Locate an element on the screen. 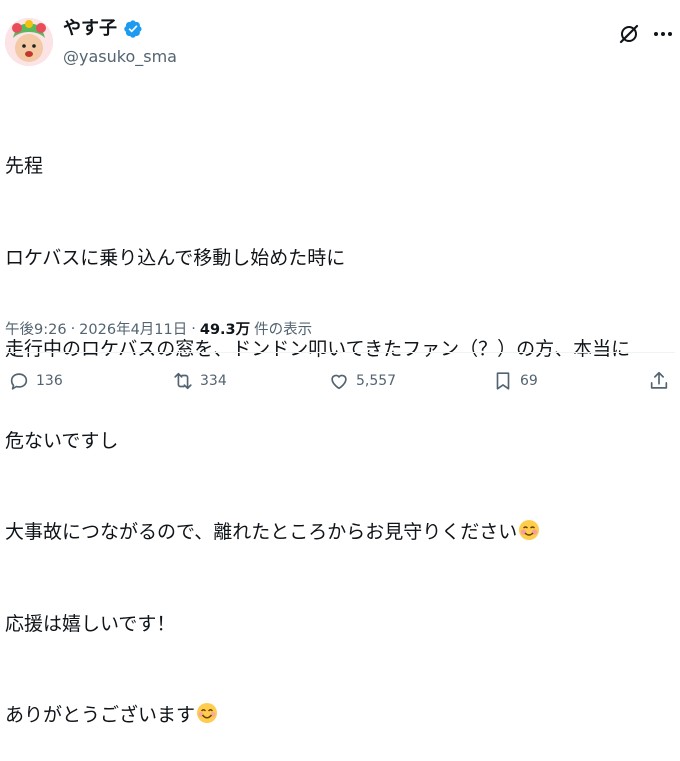 The image size is (680, 761). post-date: 2026年4月11日 is located at coordinates (133, 328).